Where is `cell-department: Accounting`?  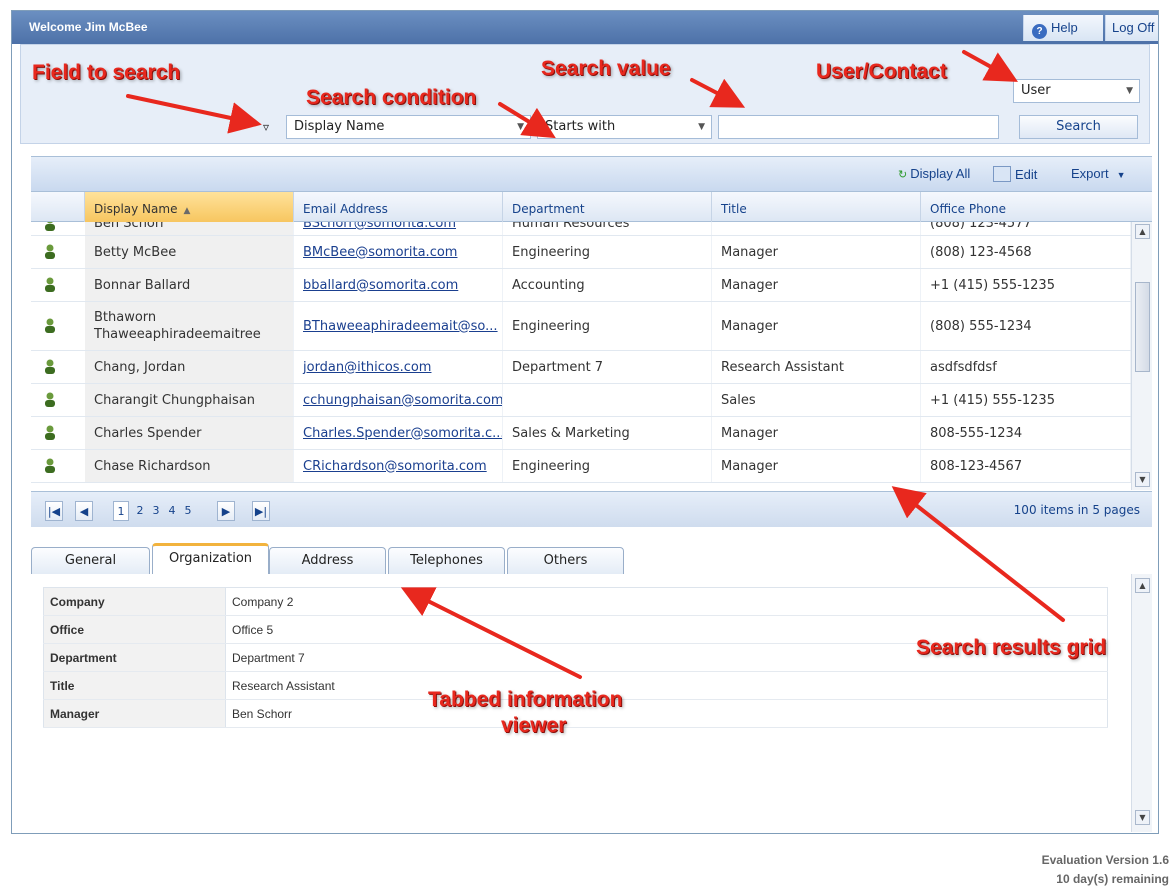
cell-department: Accounting is located at coordinates (607, 285).